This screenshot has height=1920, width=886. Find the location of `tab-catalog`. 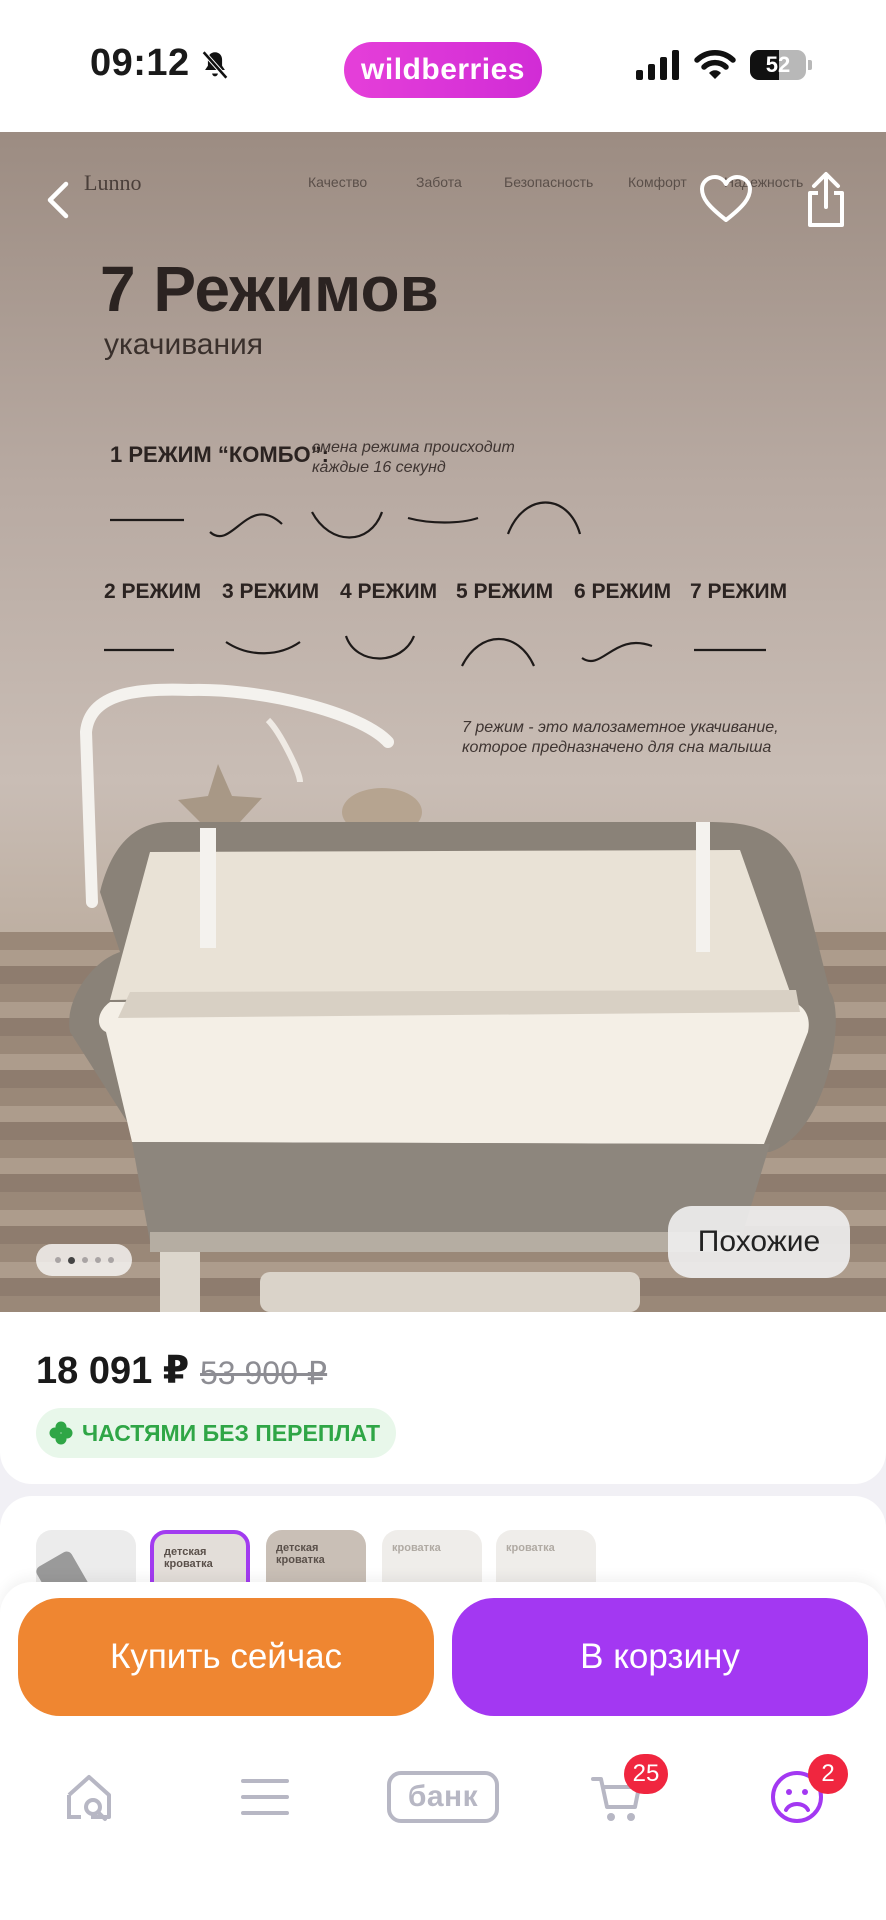

tab-catalog is located at coordinates (265, 1797).